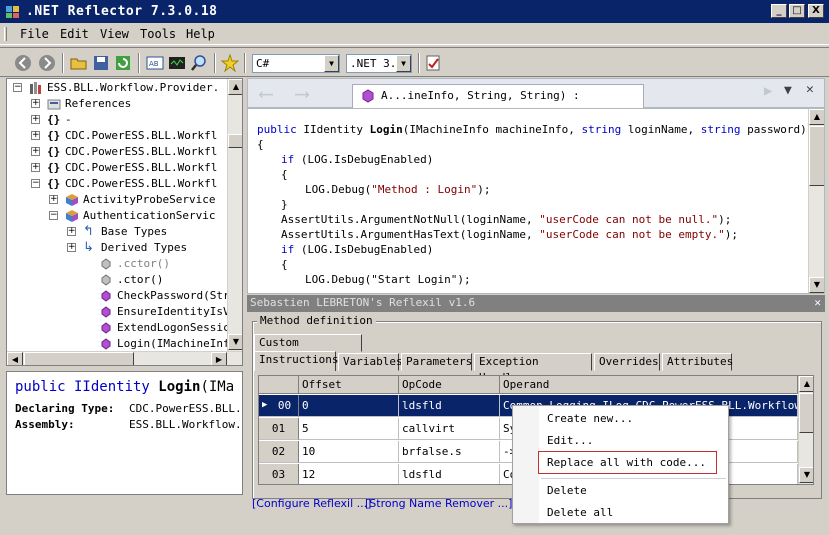 The height and width of the screenshot is (535, 829). I want to click on cell-opcode: brfalse.s, so click(449, 452).